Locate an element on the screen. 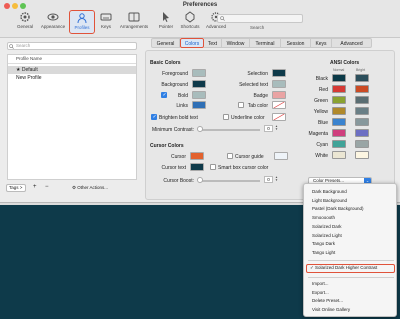 This screenshot has height=319, width=400. brighten-bold-checkbox is located at coordinates (154, 117).